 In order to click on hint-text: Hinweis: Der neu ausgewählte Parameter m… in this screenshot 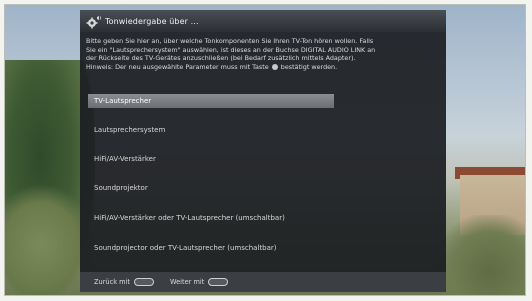, I will do `click(177, 66)`.